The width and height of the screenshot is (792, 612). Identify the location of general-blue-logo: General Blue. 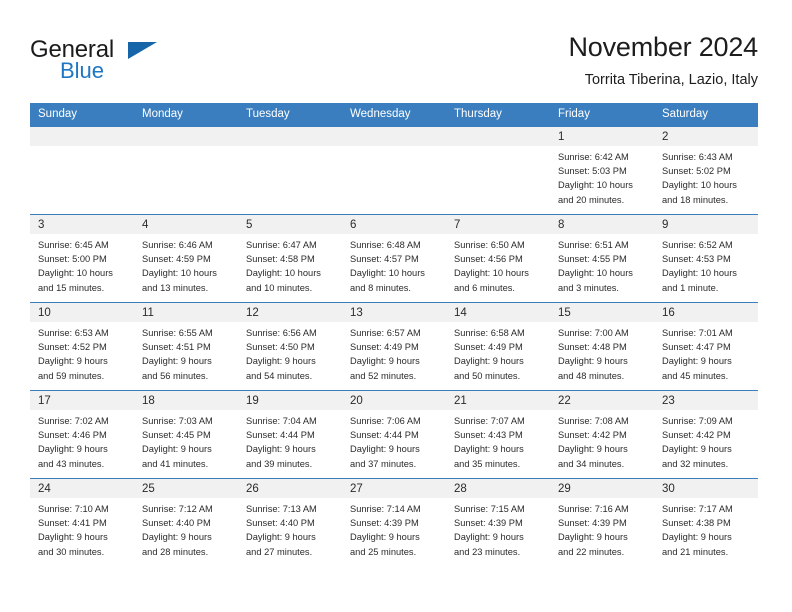
(105, 58).